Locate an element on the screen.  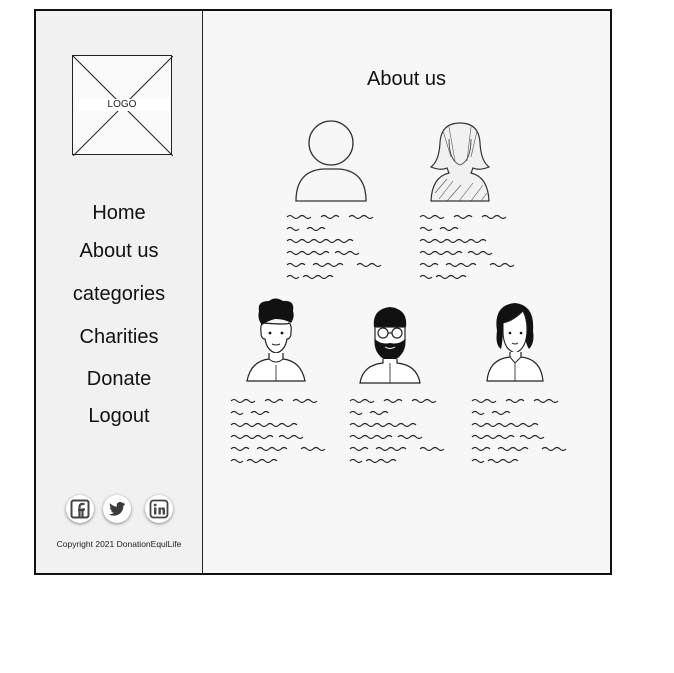
generic-female-avatar-icon is located at coordinates (460, 162).